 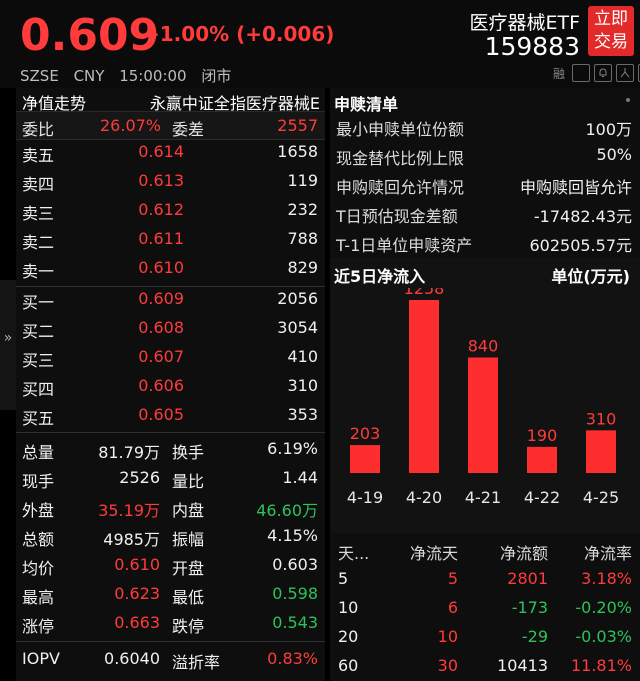 I want to click on inflow-bar-chart: 203 4-19 1258 4-20 840 4-21 190 4-22 310 4-25, so click(x=483, y=397).